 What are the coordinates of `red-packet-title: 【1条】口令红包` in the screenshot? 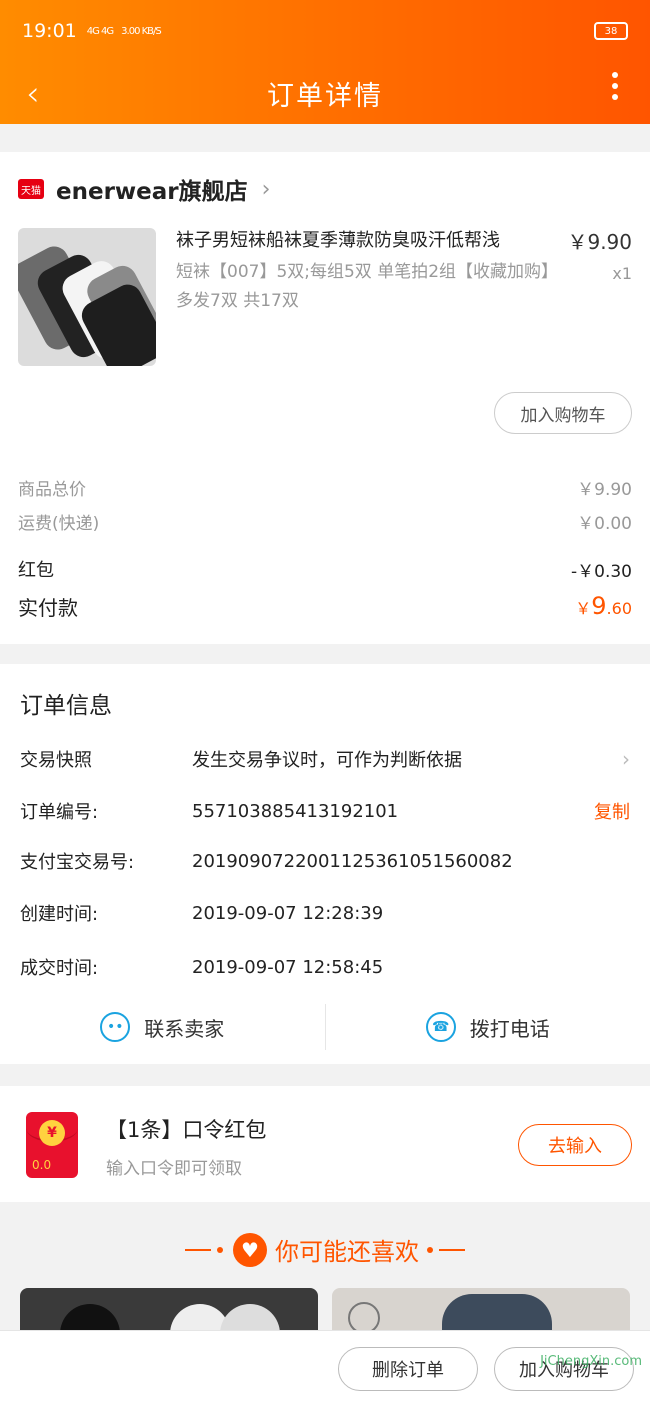 It's located at (186, 1130).